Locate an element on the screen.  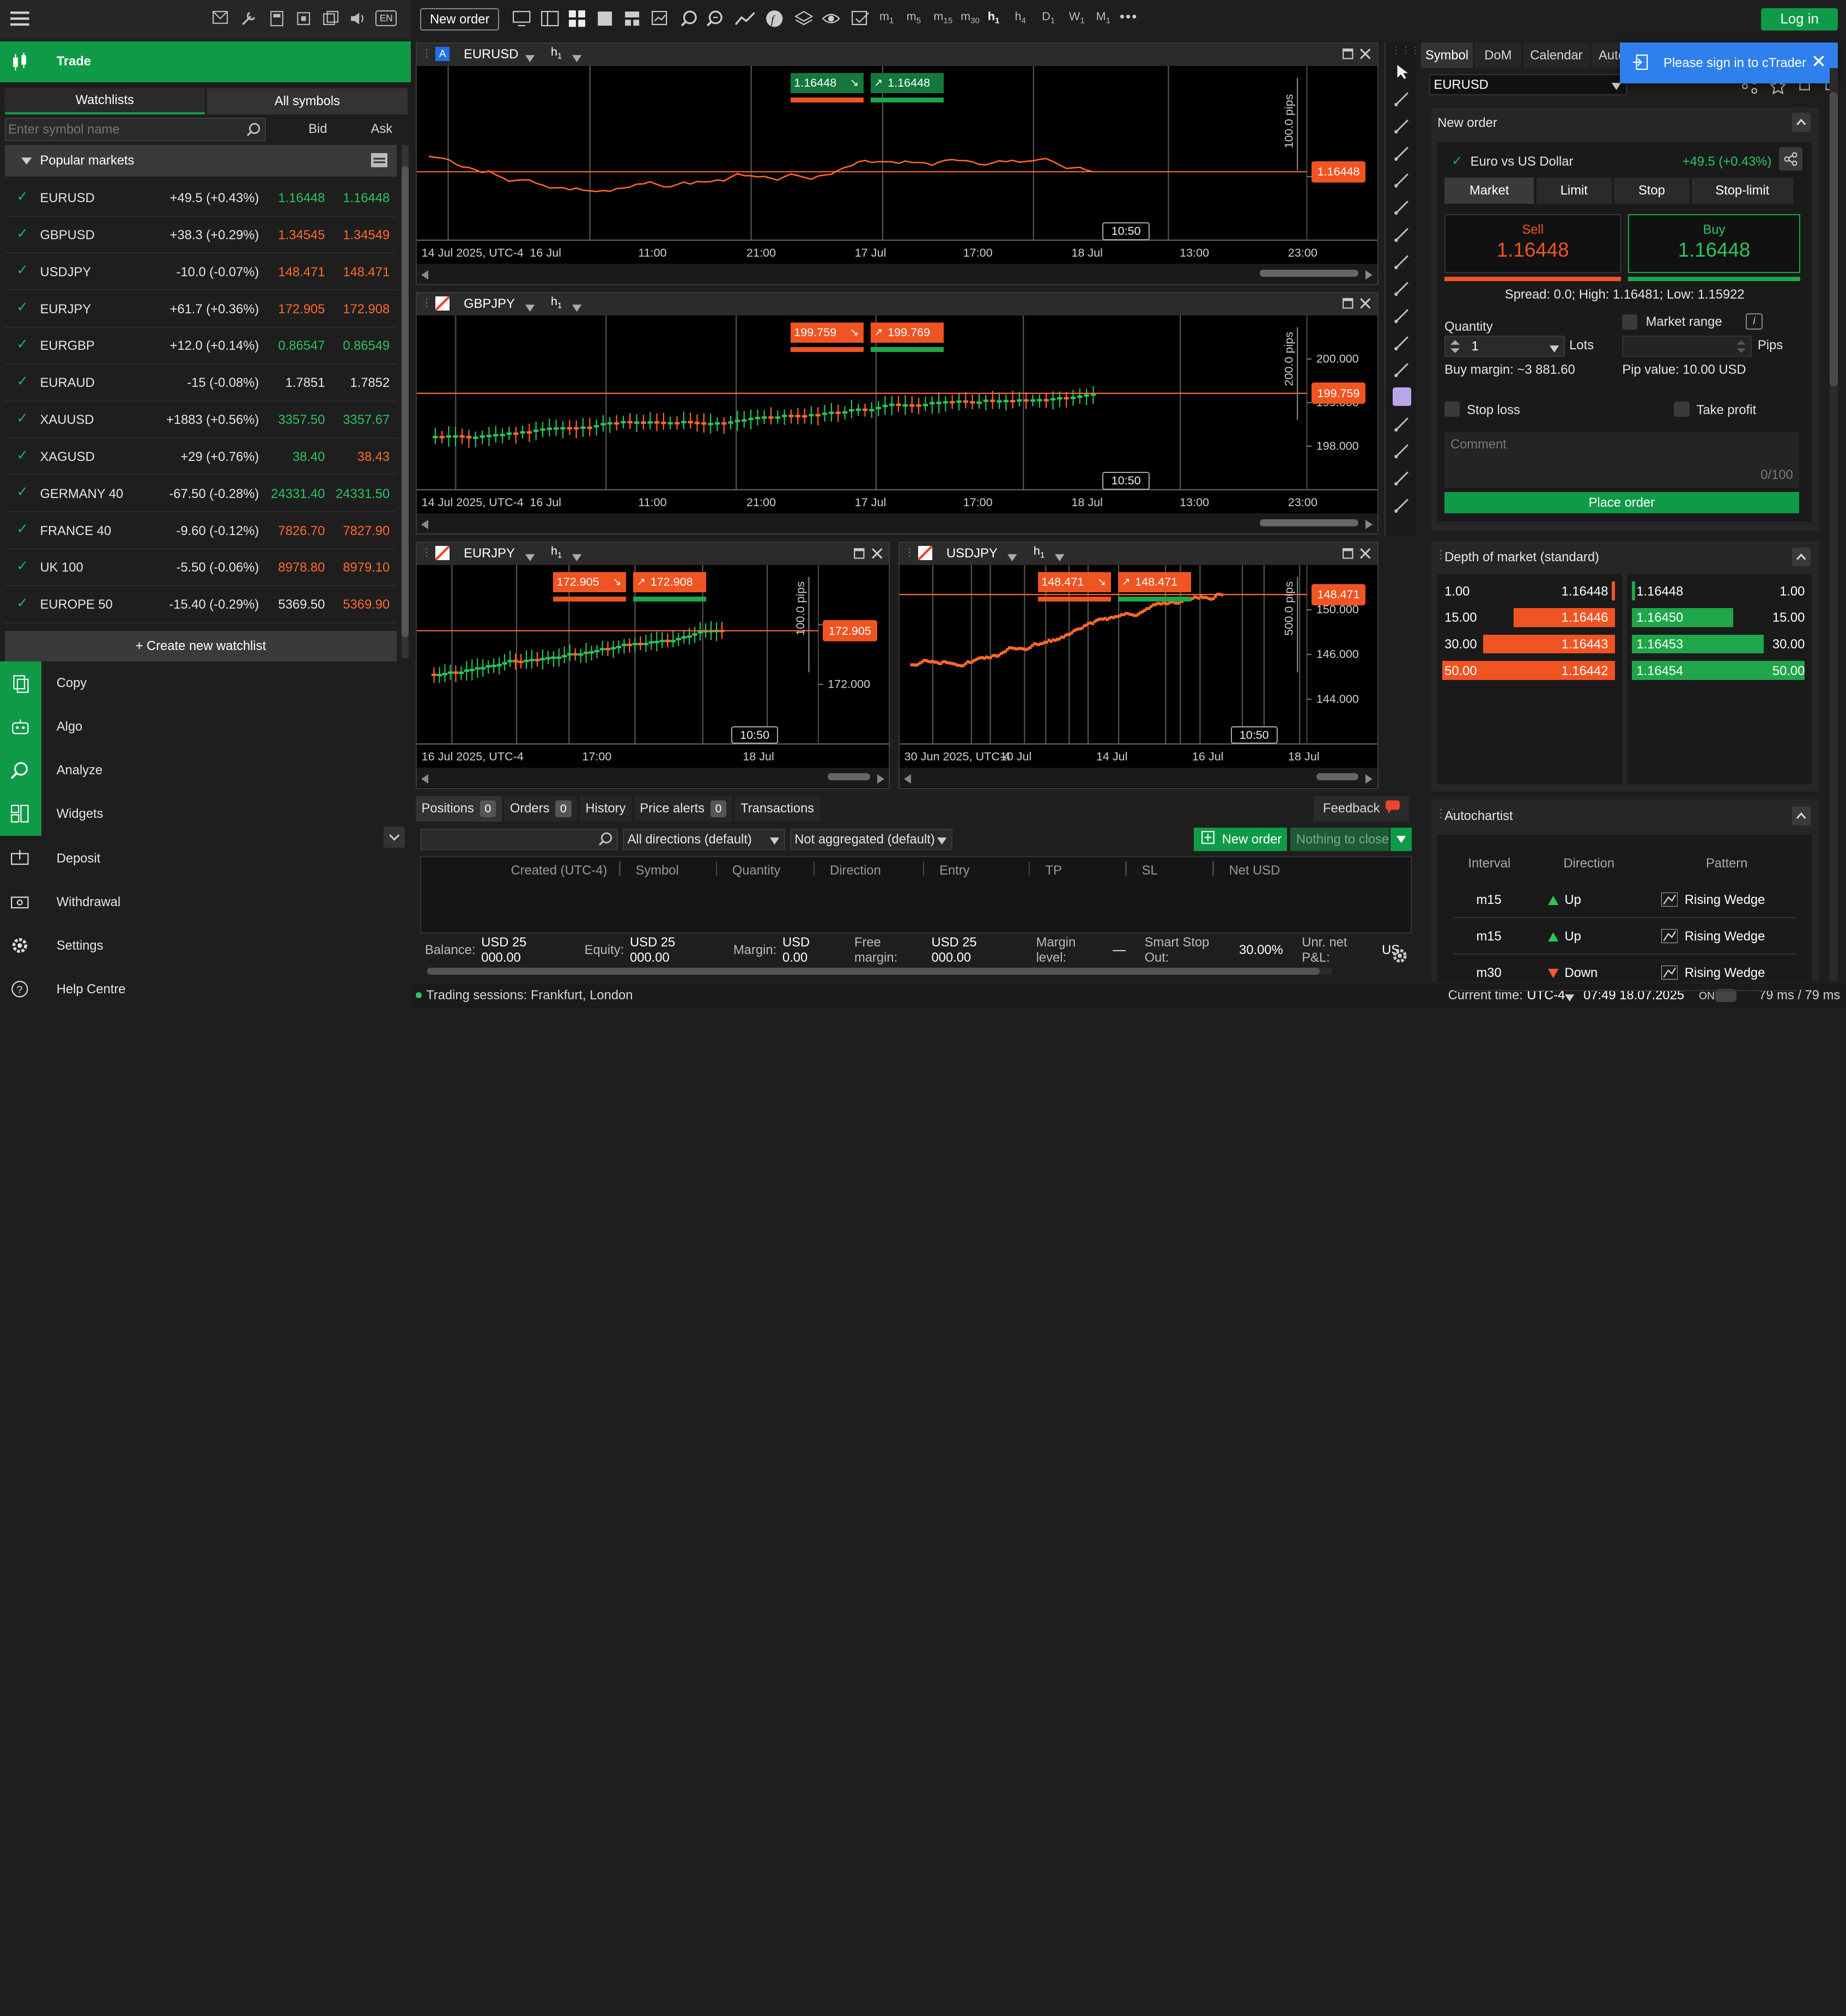
dom-buy-row: 1.16454 50.00 is located at coordinates (1719, 672).